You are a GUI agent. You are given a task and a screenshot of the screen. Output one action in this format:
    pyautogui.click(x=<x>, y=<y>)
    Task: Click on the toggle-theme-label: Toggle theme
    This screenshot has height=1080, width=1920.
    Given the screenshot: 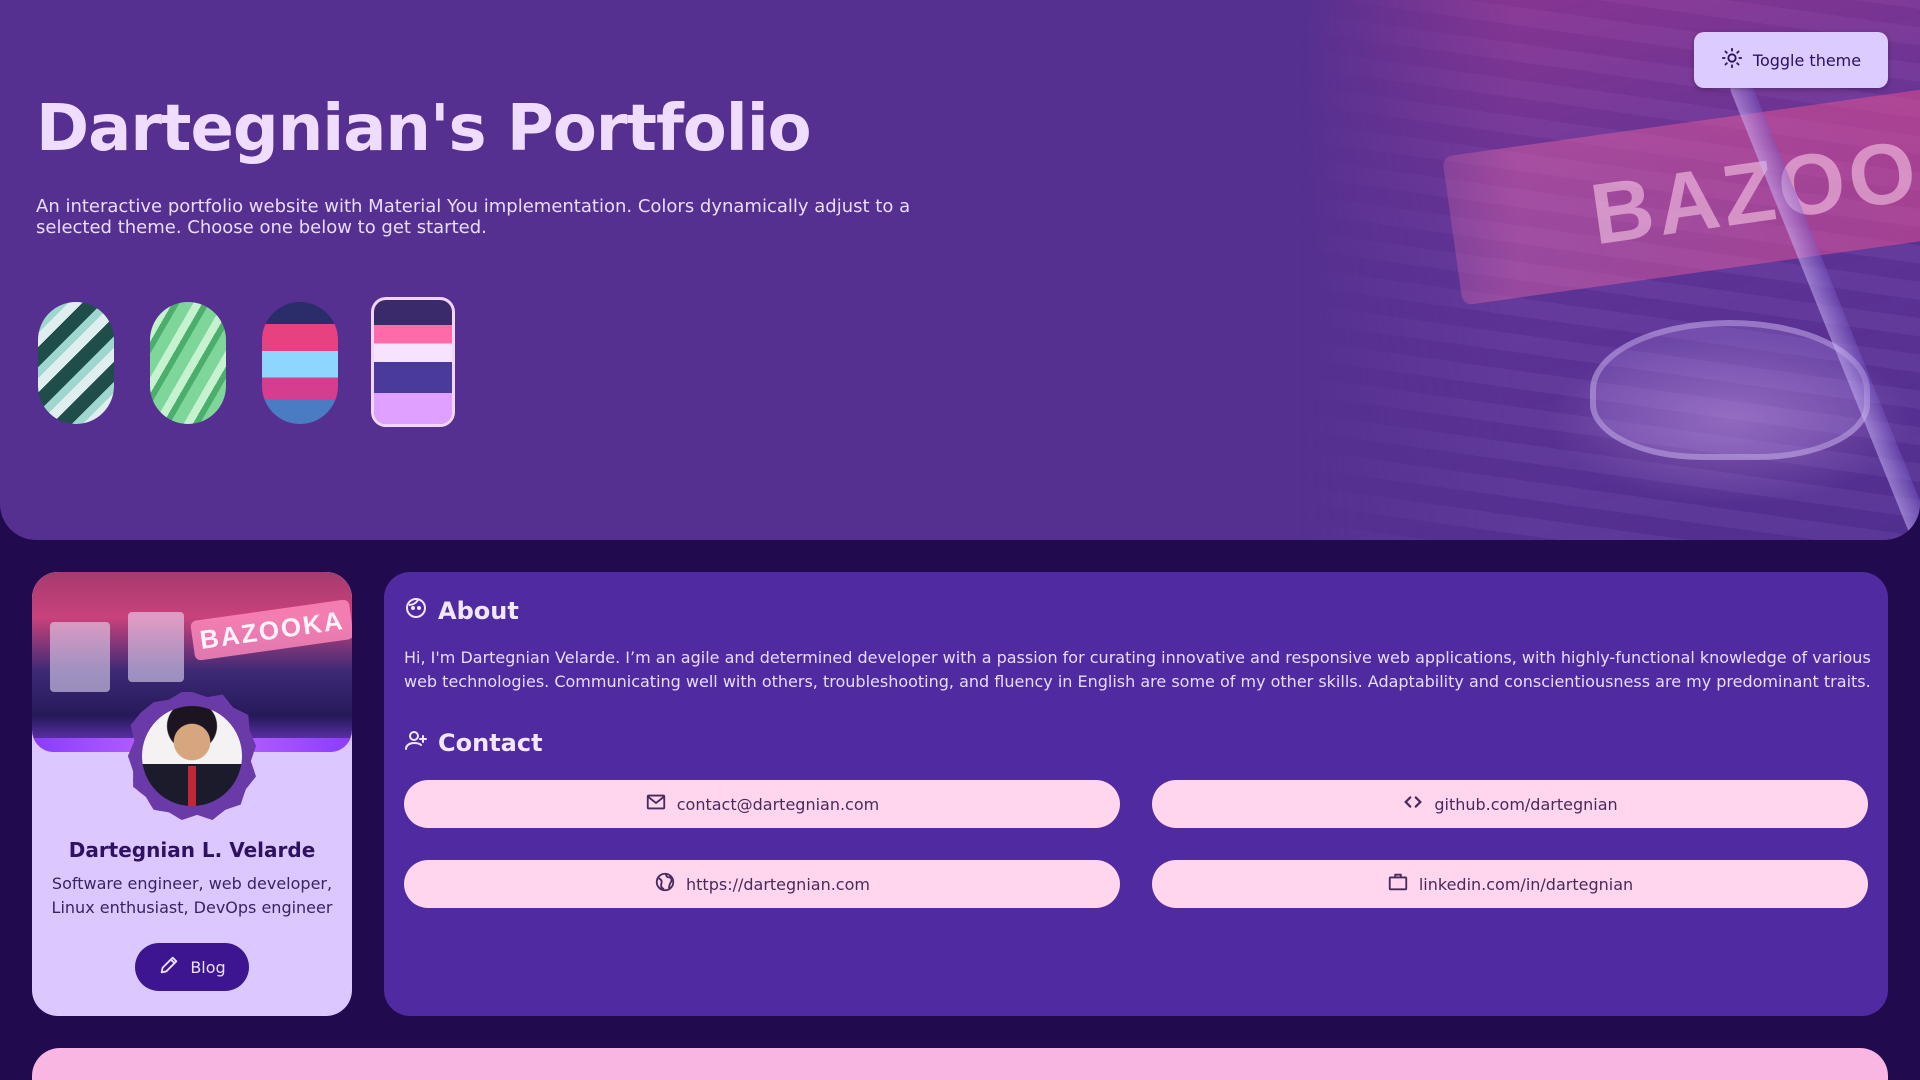 What is the action you would take?
    pyautogui.click(x=1807, y=60)
    